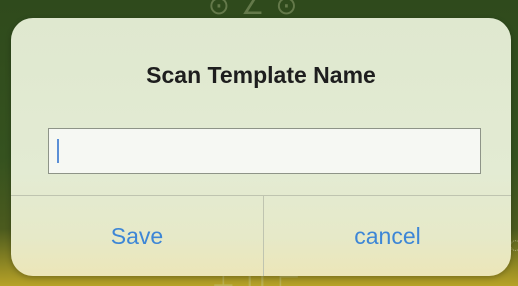  Describe the element at coordinates (261, 75) in the screenshot. I see `dialog-title: Scan Template Name` at that location.